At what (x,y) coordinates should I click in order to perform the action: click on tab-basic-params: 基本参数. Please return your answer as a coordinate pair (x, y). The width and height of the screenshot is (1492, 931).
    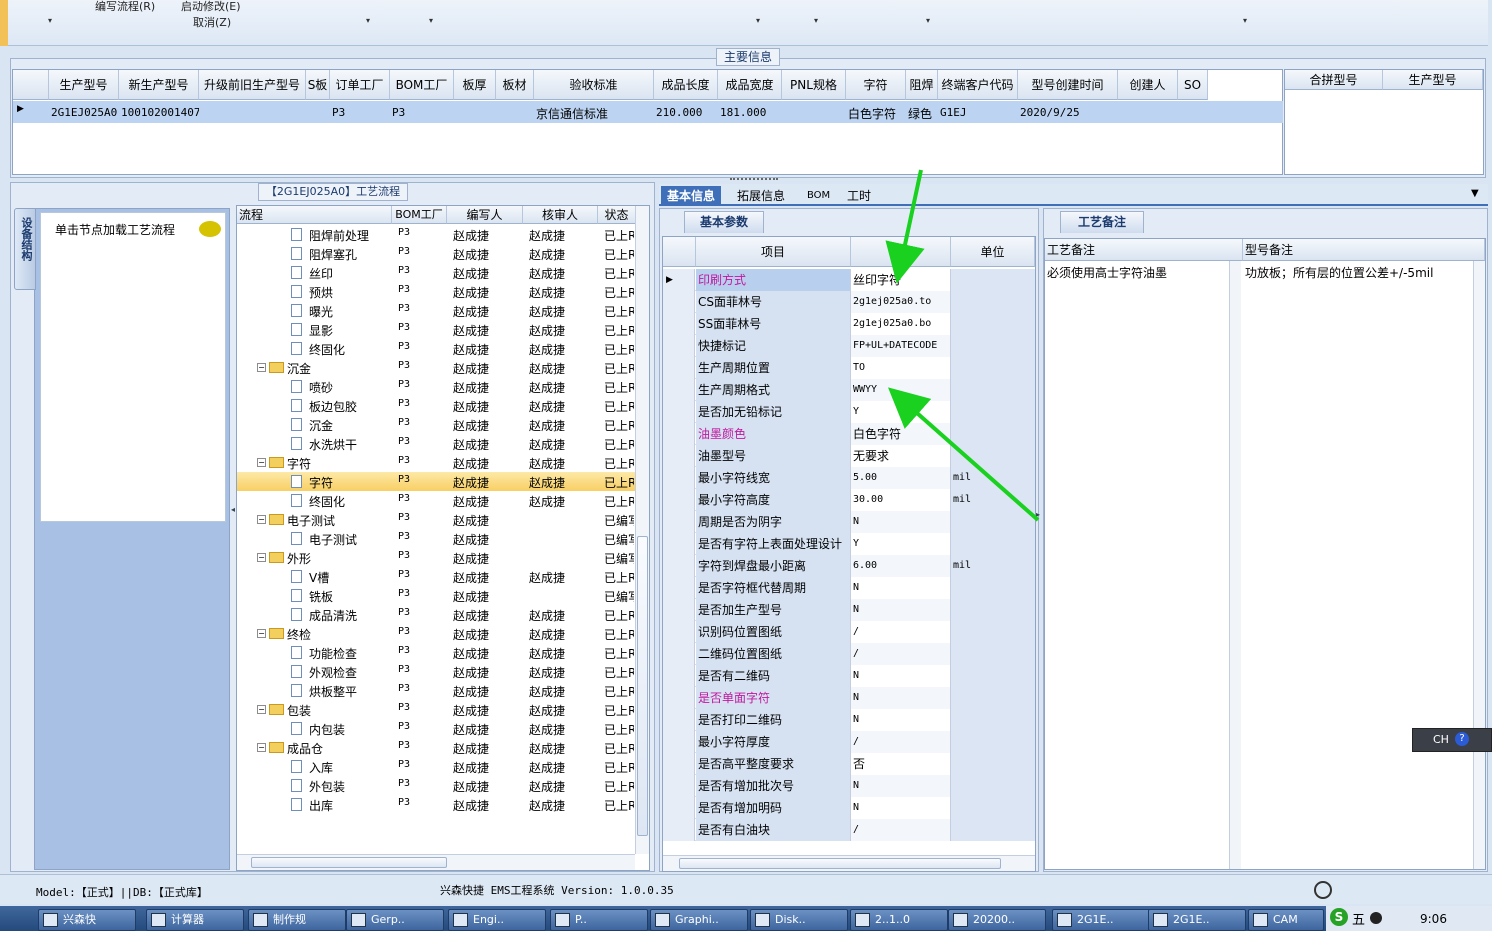
    Looking at the image, I should click on (724, 222).